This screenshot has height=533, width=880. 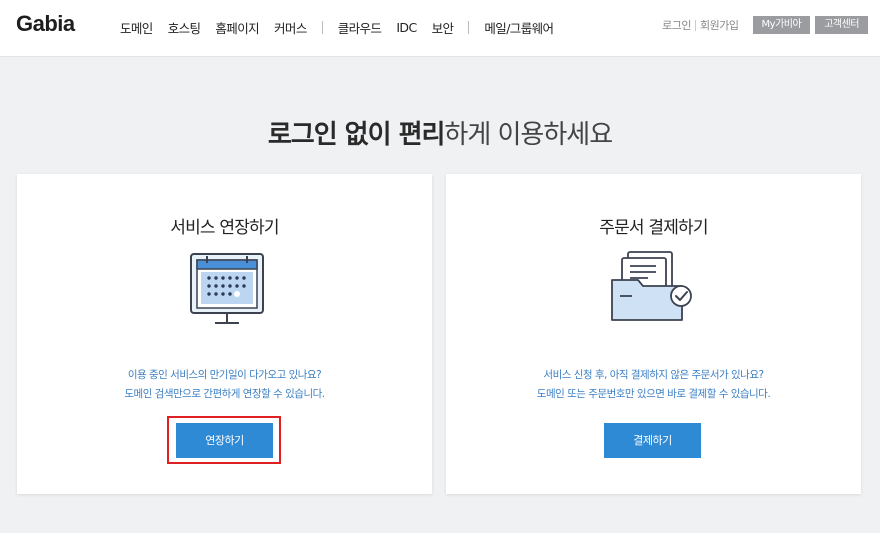 What do you see at coordinates (653, 375) in the screenshot?
I see `card-description-line: 서비스 신청 후, 아직 결제하지 않은 주문서가 있나요?` at bounding box center [653, 375].